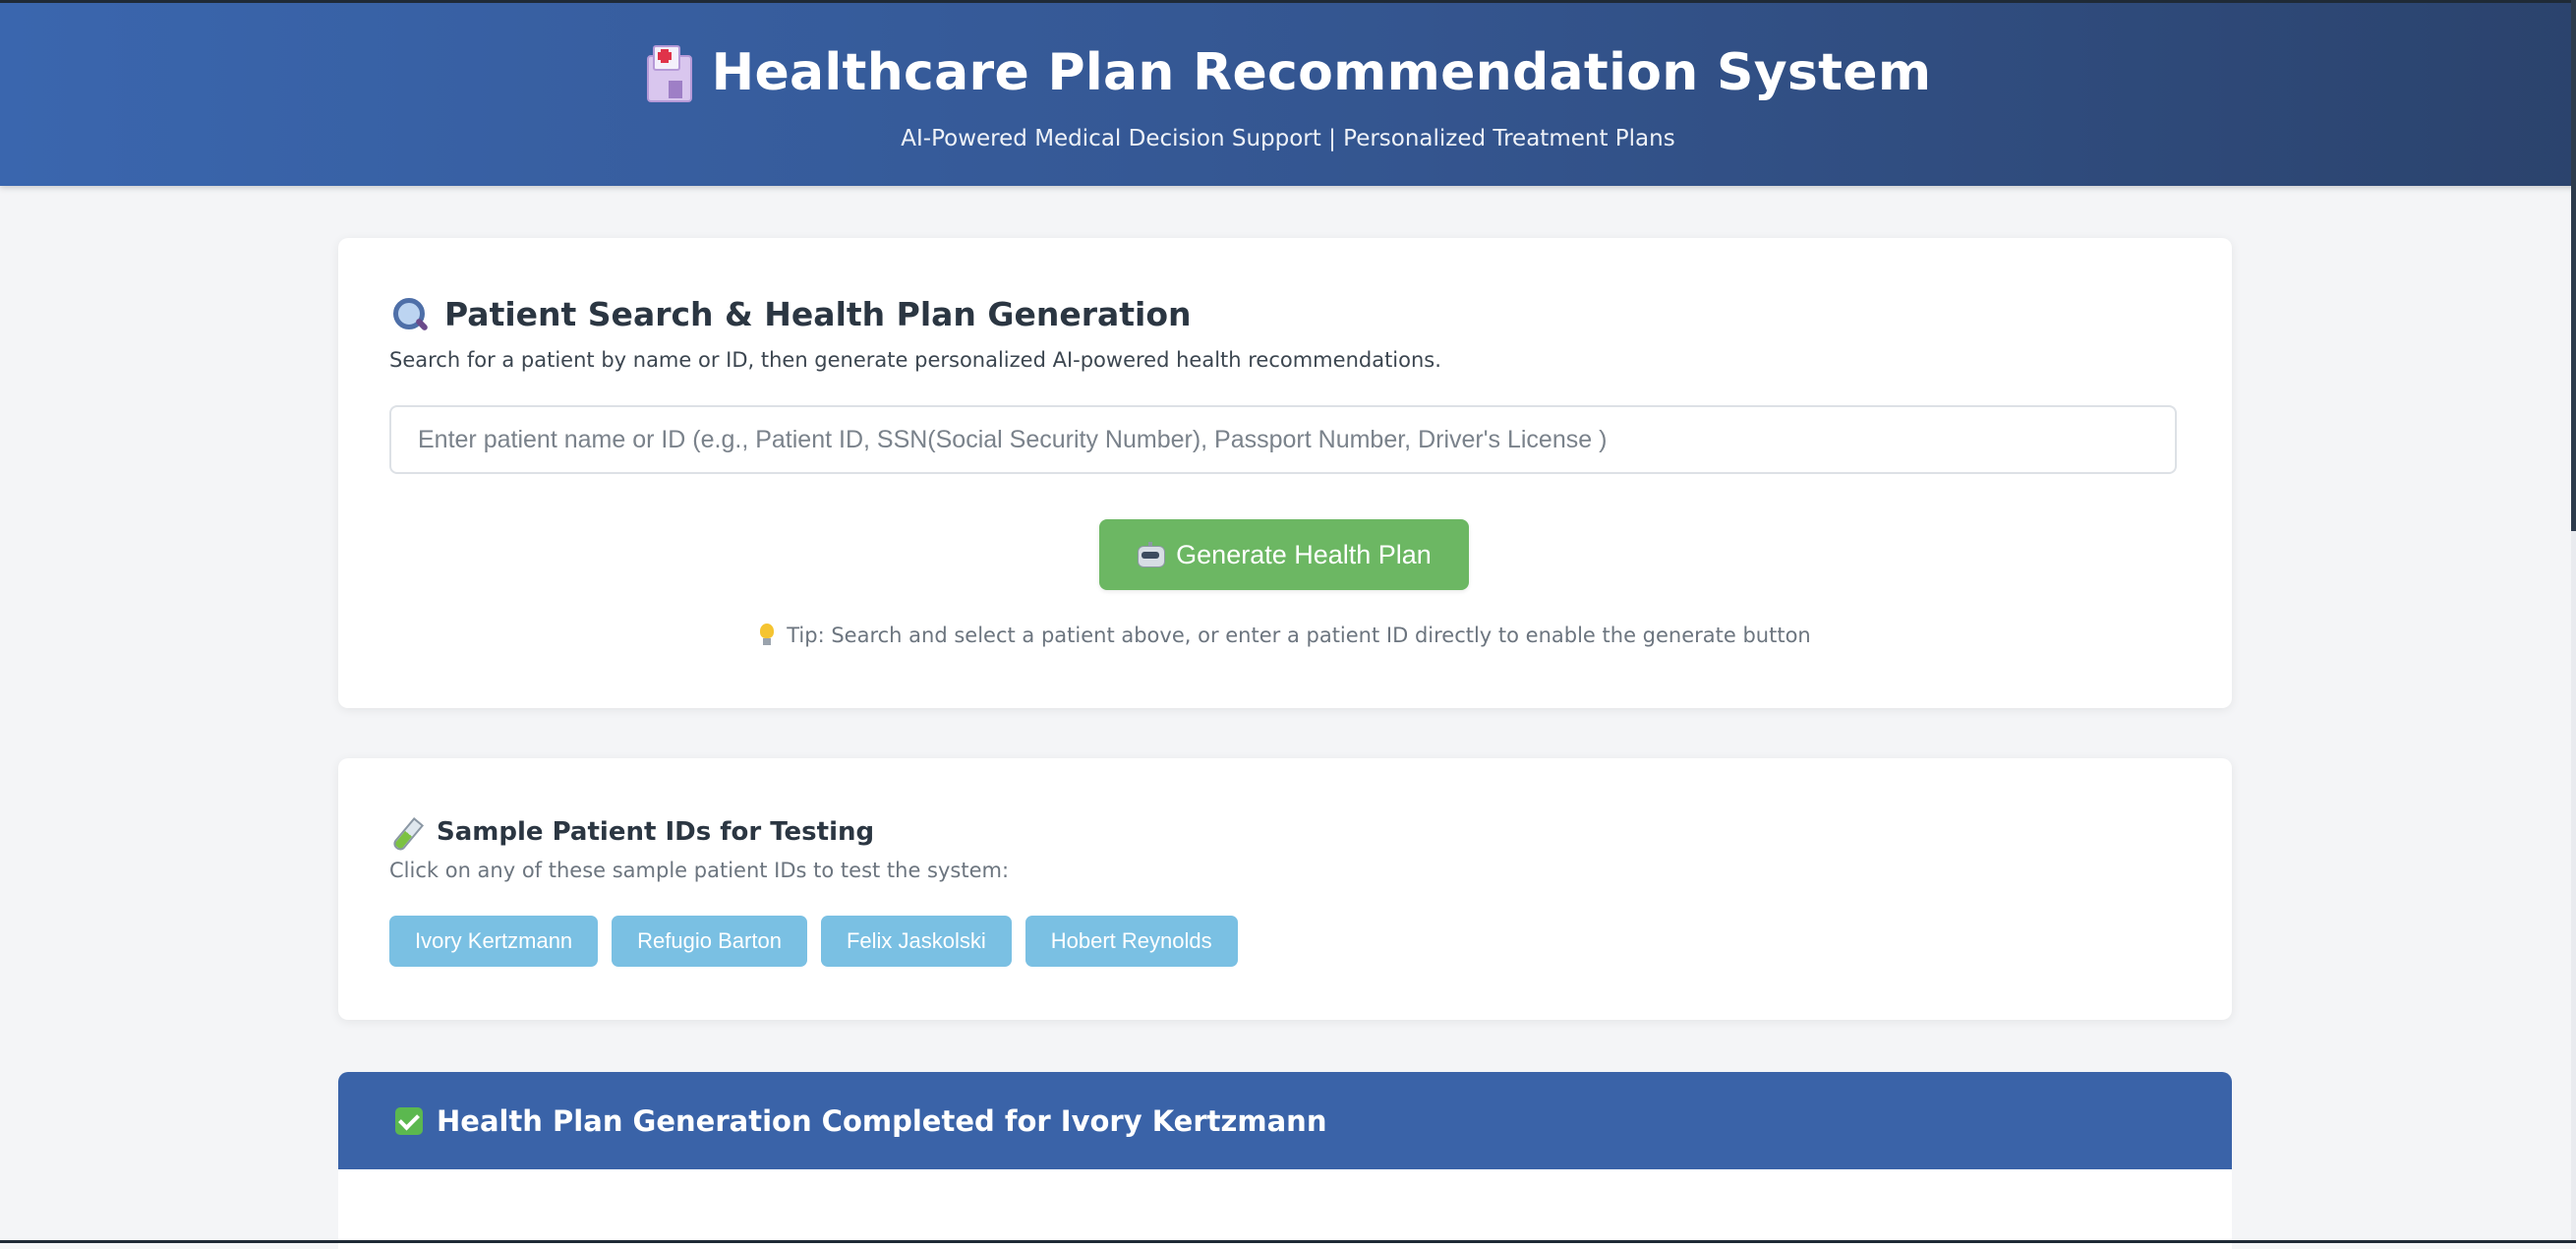  I want to click on sample-patient-chip: Hobert Reynolds, so click(1131, 942).